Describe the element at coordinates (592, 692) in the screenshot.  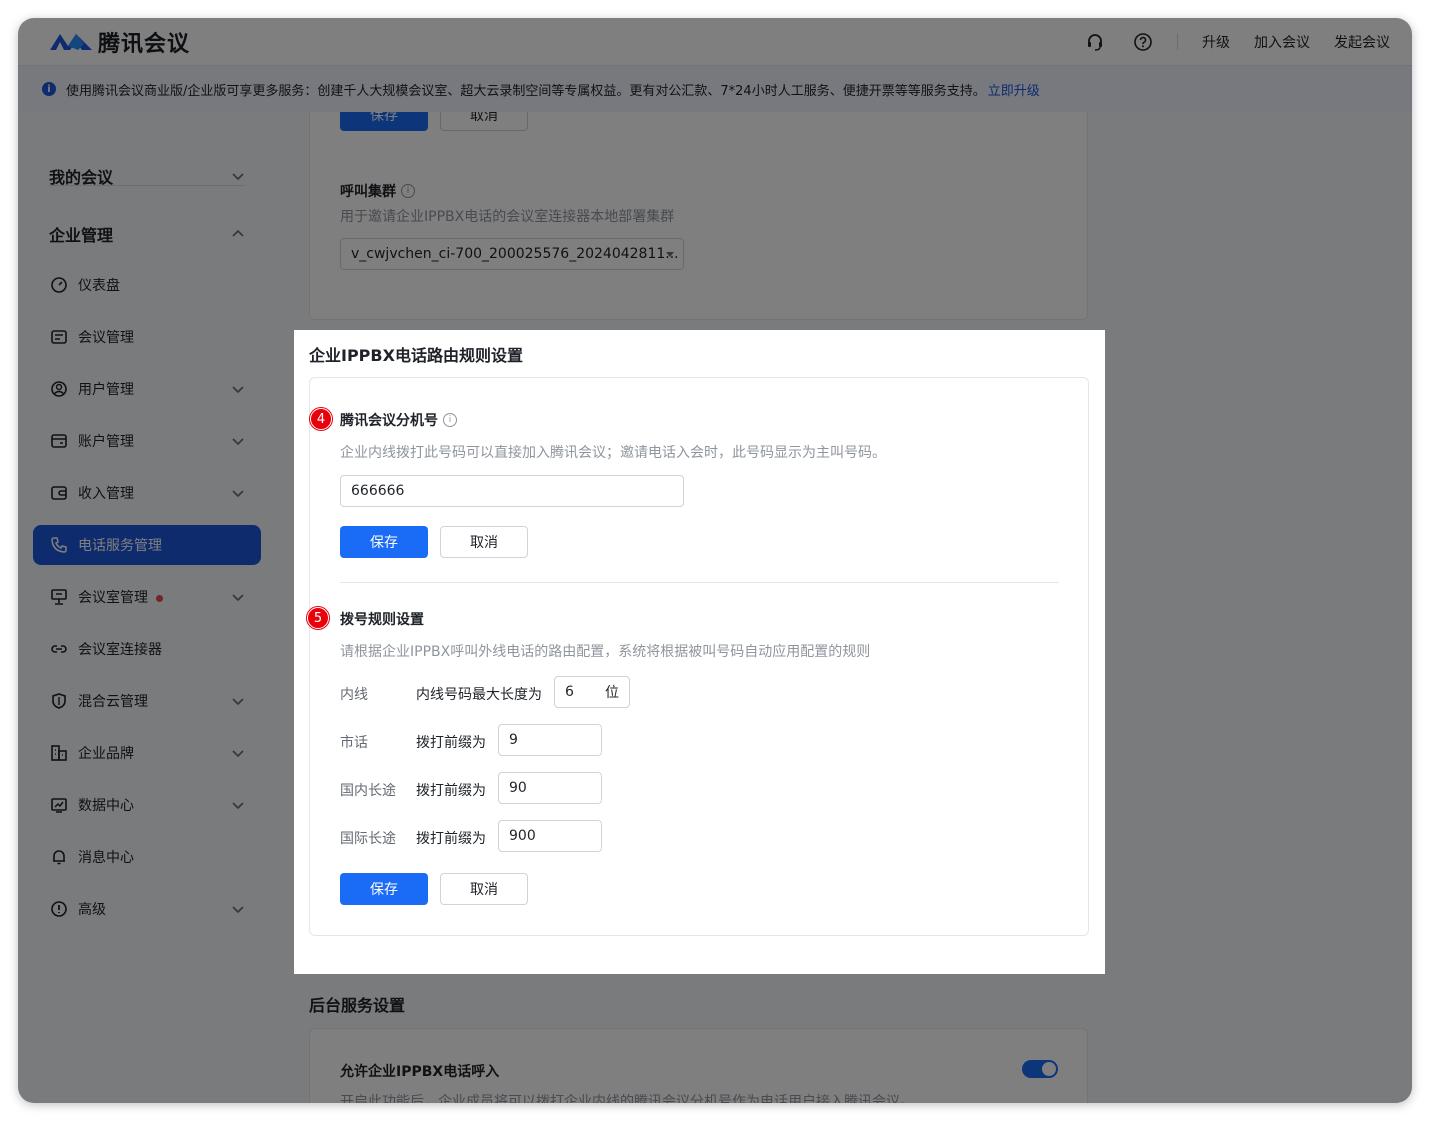
I see `extension-length-input: 6 位` at that location.